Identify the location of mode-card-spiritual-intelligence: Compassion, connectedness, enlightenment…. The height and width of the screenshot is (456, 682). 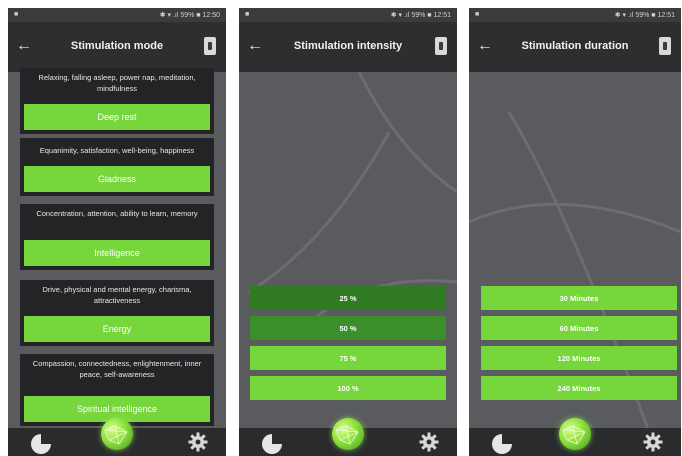
(117, 390).